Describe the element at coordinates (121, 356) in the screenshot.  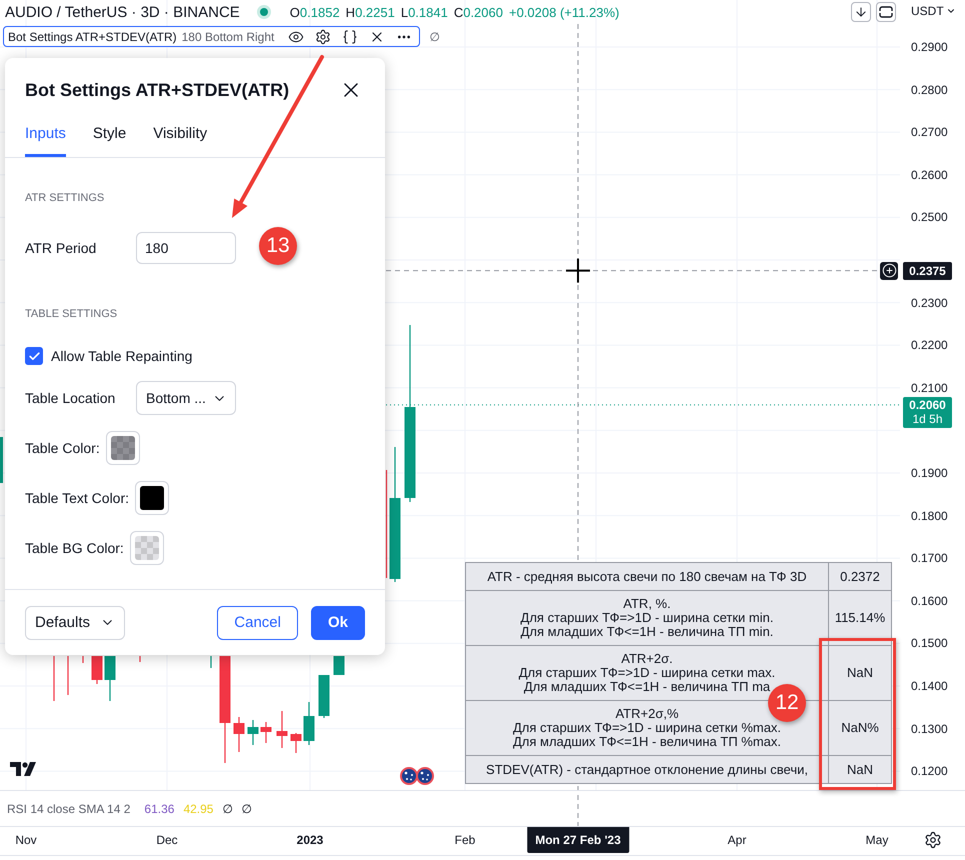
I see `checkbox-label: Allow Table Repainting` at that location.